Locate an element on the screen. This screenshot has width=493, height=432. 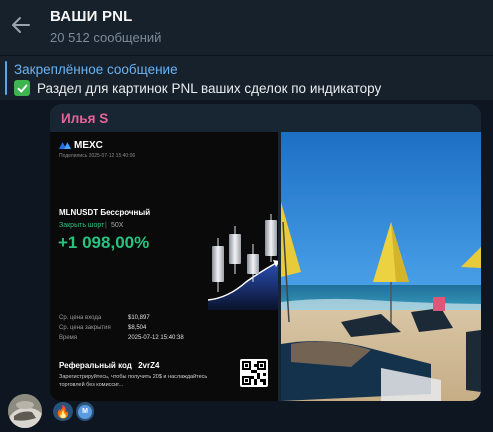
reaction-user: M is located at coordinates (85, 411).